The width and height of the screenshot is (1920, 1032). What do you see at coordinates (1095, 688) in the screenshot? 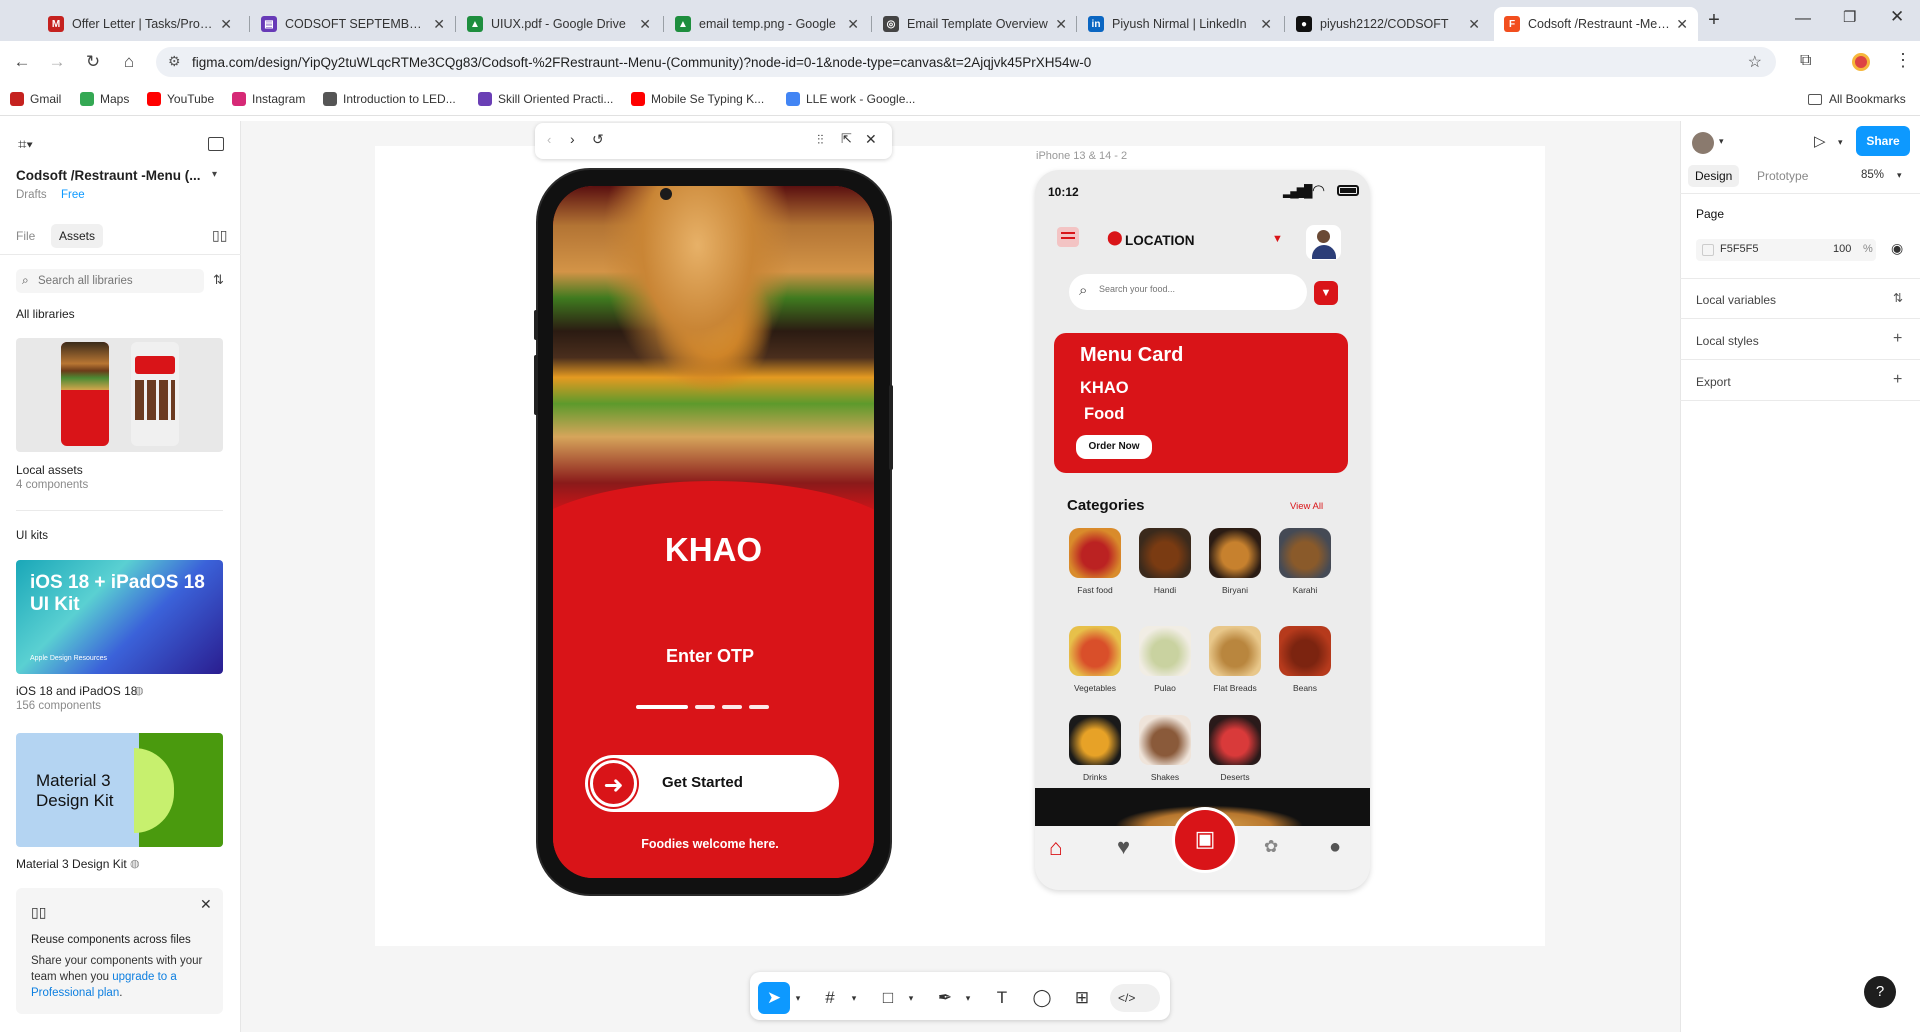
I see `category-label: Vegetables` at bounding box center [1095, 688].